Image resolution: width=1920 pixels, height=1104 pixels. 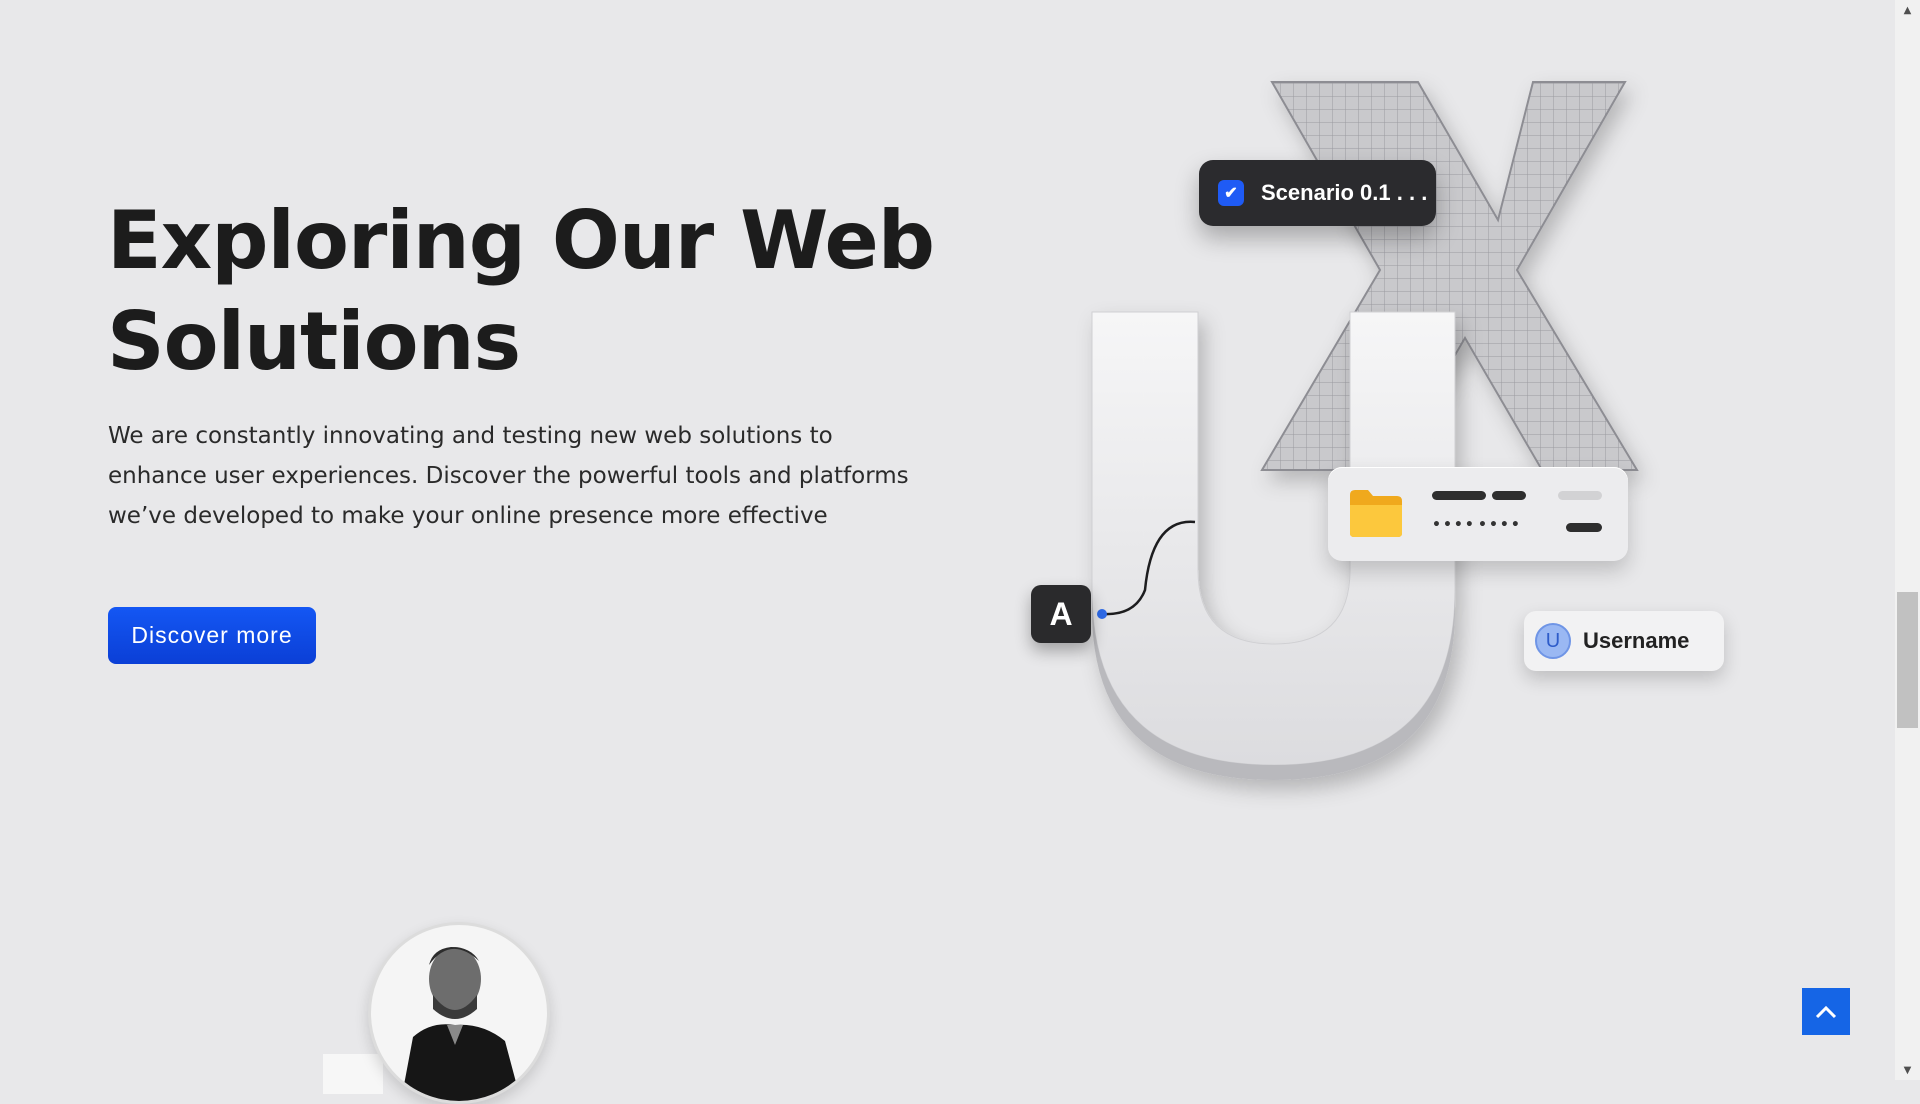 What do you see at coordinates (212, 635) in the screenshot?
I see `discover-more-button: Discover more` at bounding box center [212, 635].